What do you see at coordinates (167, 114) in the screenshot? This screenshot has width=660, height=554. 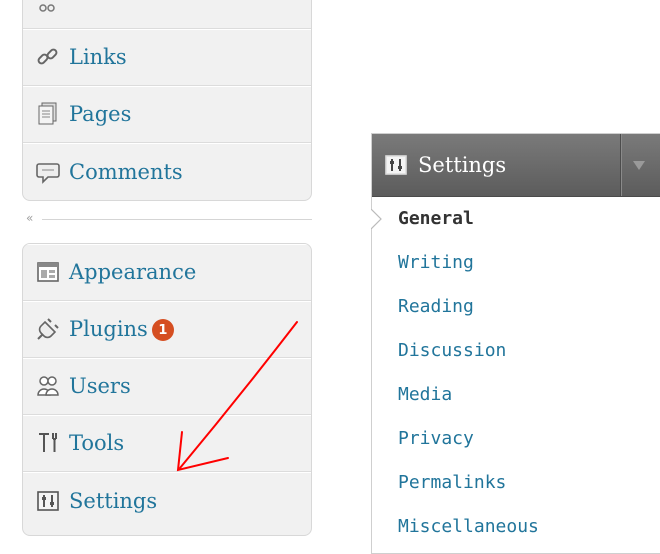 I see `menu-item-pages: Pages` at bounding box center [167, 114].